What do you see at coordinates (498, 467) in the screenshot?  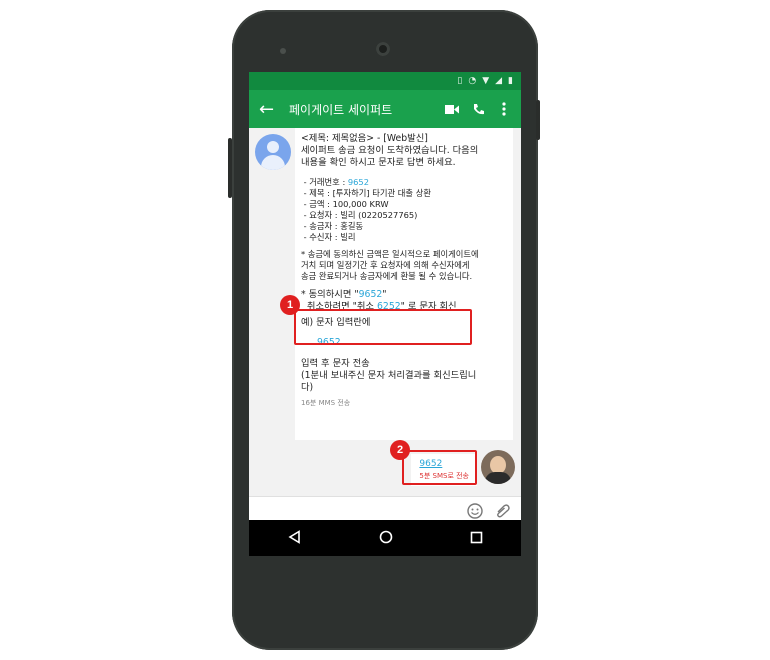 I see `user-avatar` at bounding box center [498, 467].